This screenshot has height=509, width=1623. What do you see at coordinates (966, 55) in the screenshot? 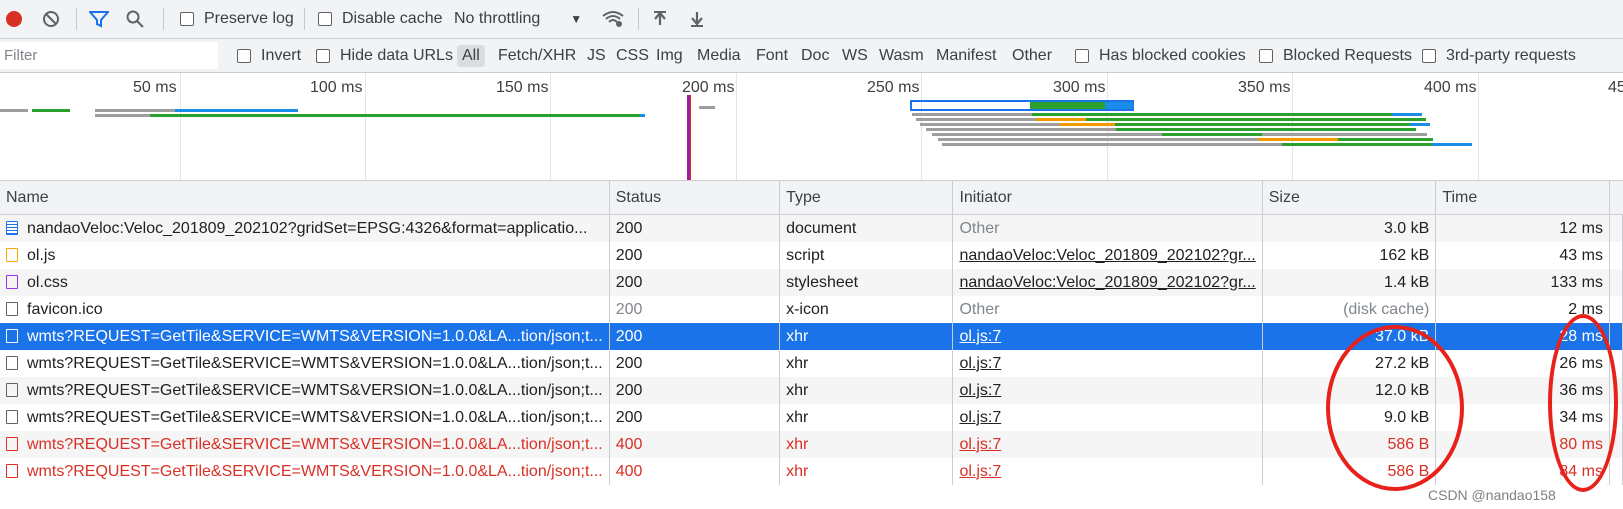
I see `type-filter-manifest: Manifest` at bounding box center [966, 55].